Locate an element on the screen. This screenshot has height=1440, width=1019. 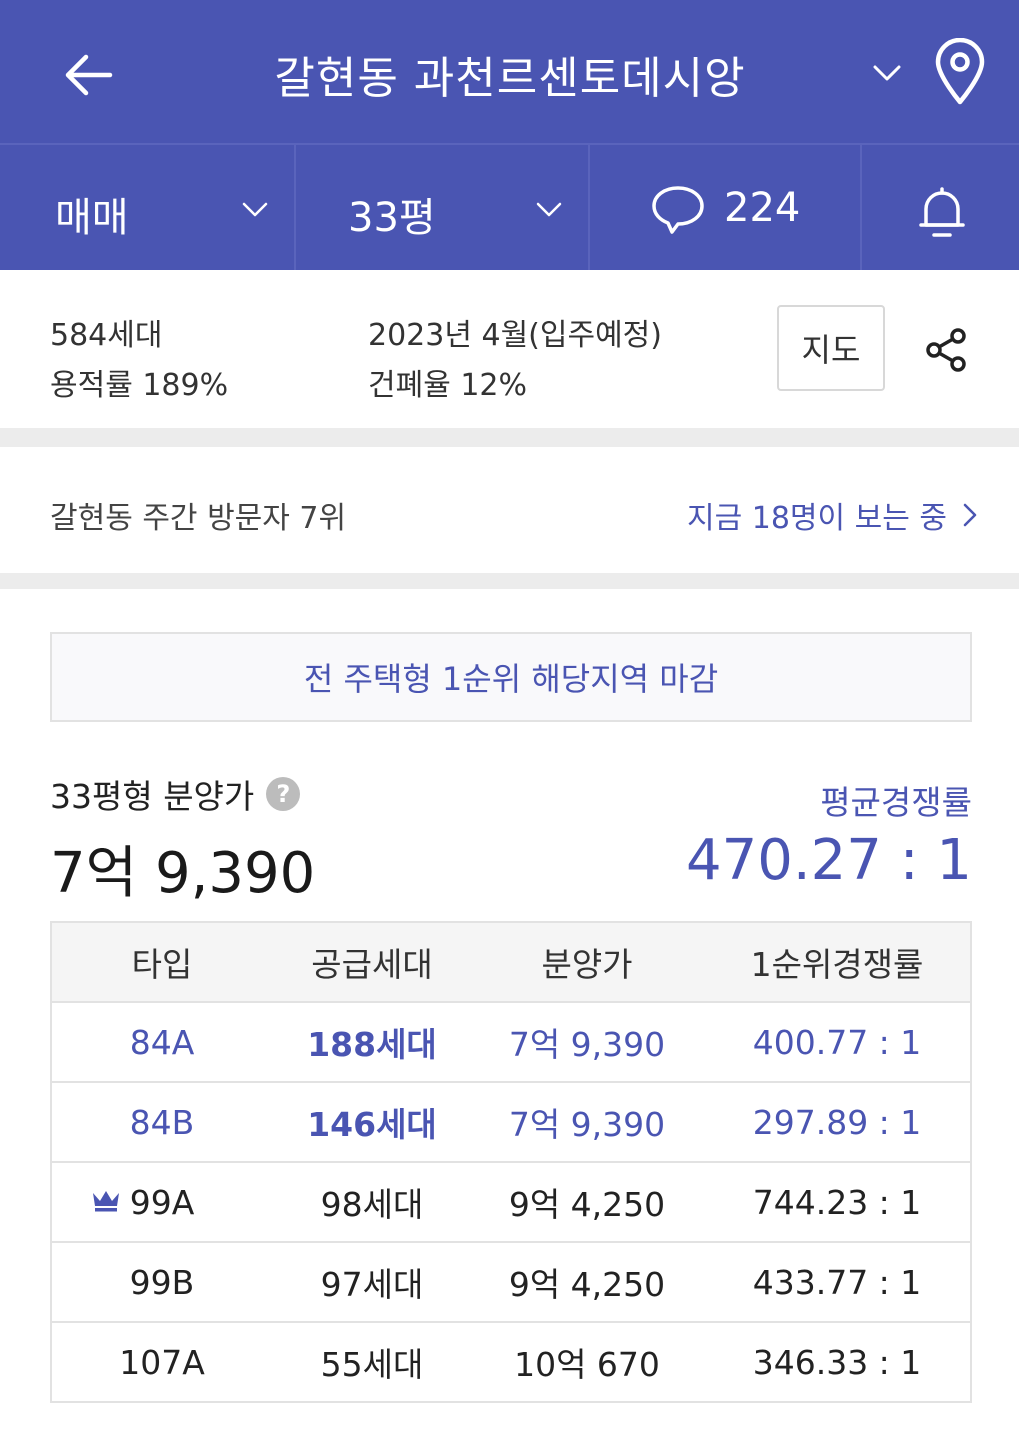
households-cell: 98세대 is located at coordinates (372, 1204).